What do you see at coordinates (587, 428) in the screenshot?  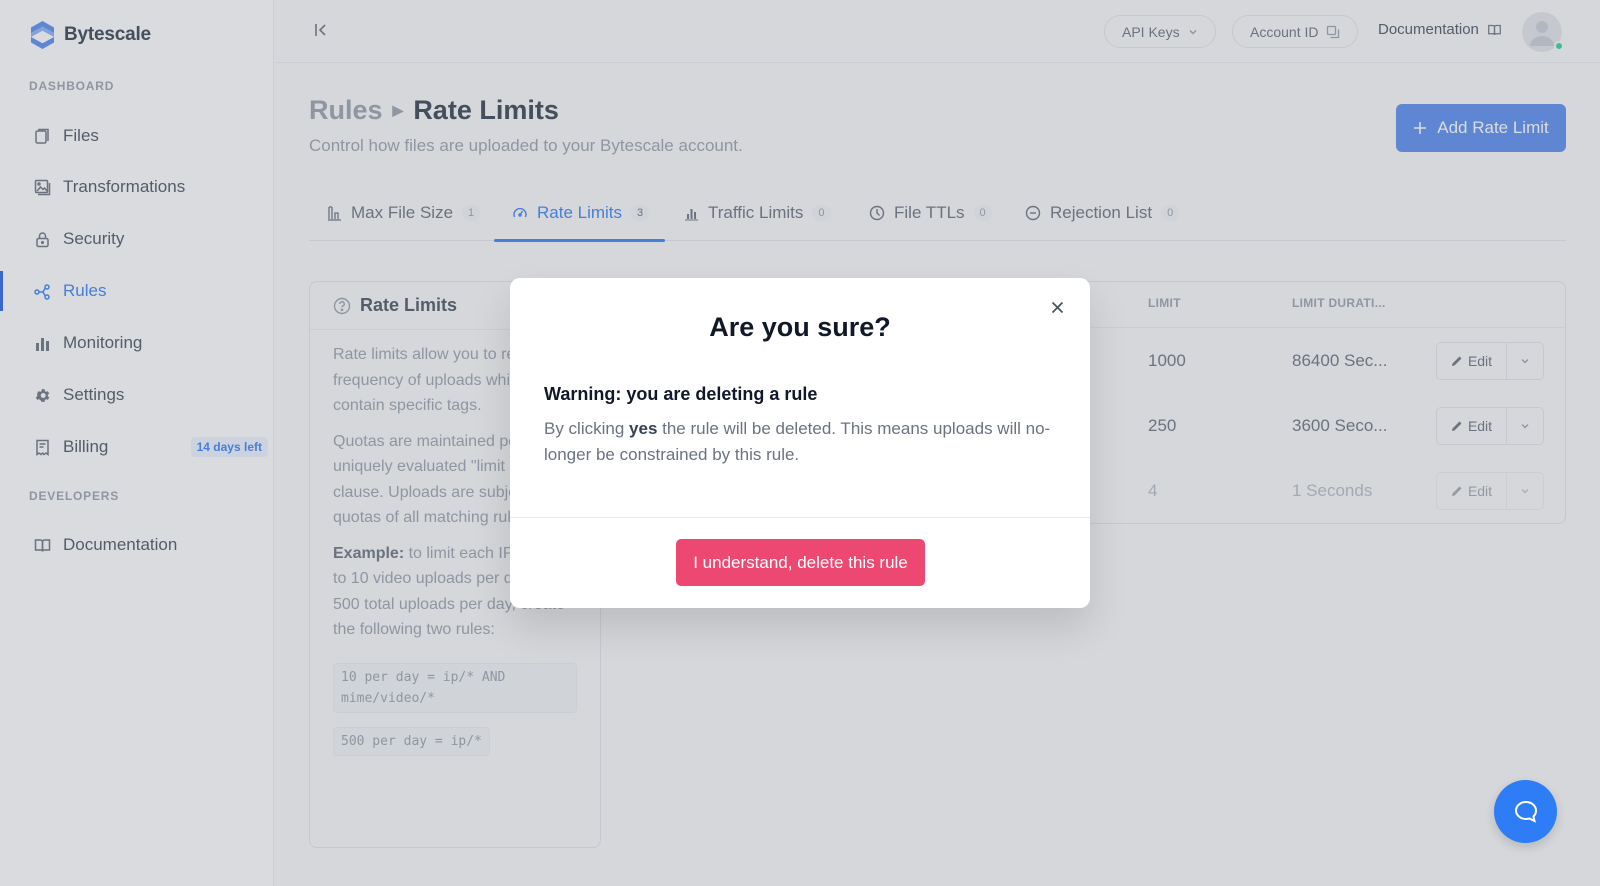 I see `modal-text-before: By clicking` at bounding box center [587, 428].